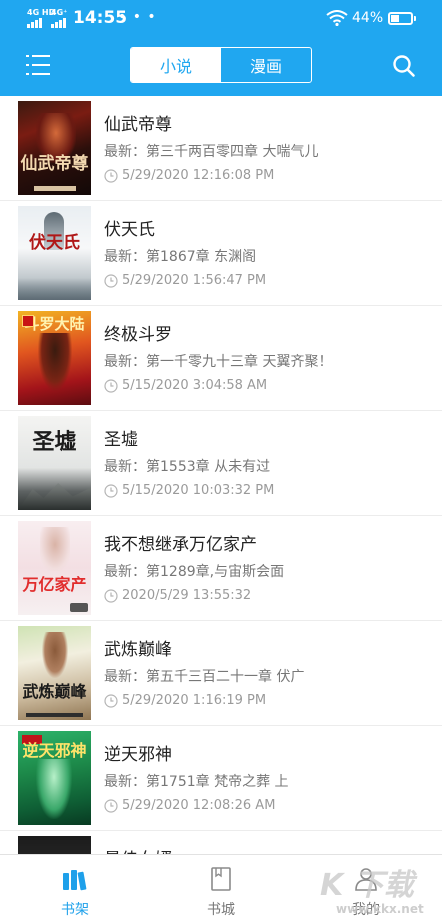 The height and width of the screenshot is (923, 442). I want to click on battery-percent: 44%, so click(368, 18).